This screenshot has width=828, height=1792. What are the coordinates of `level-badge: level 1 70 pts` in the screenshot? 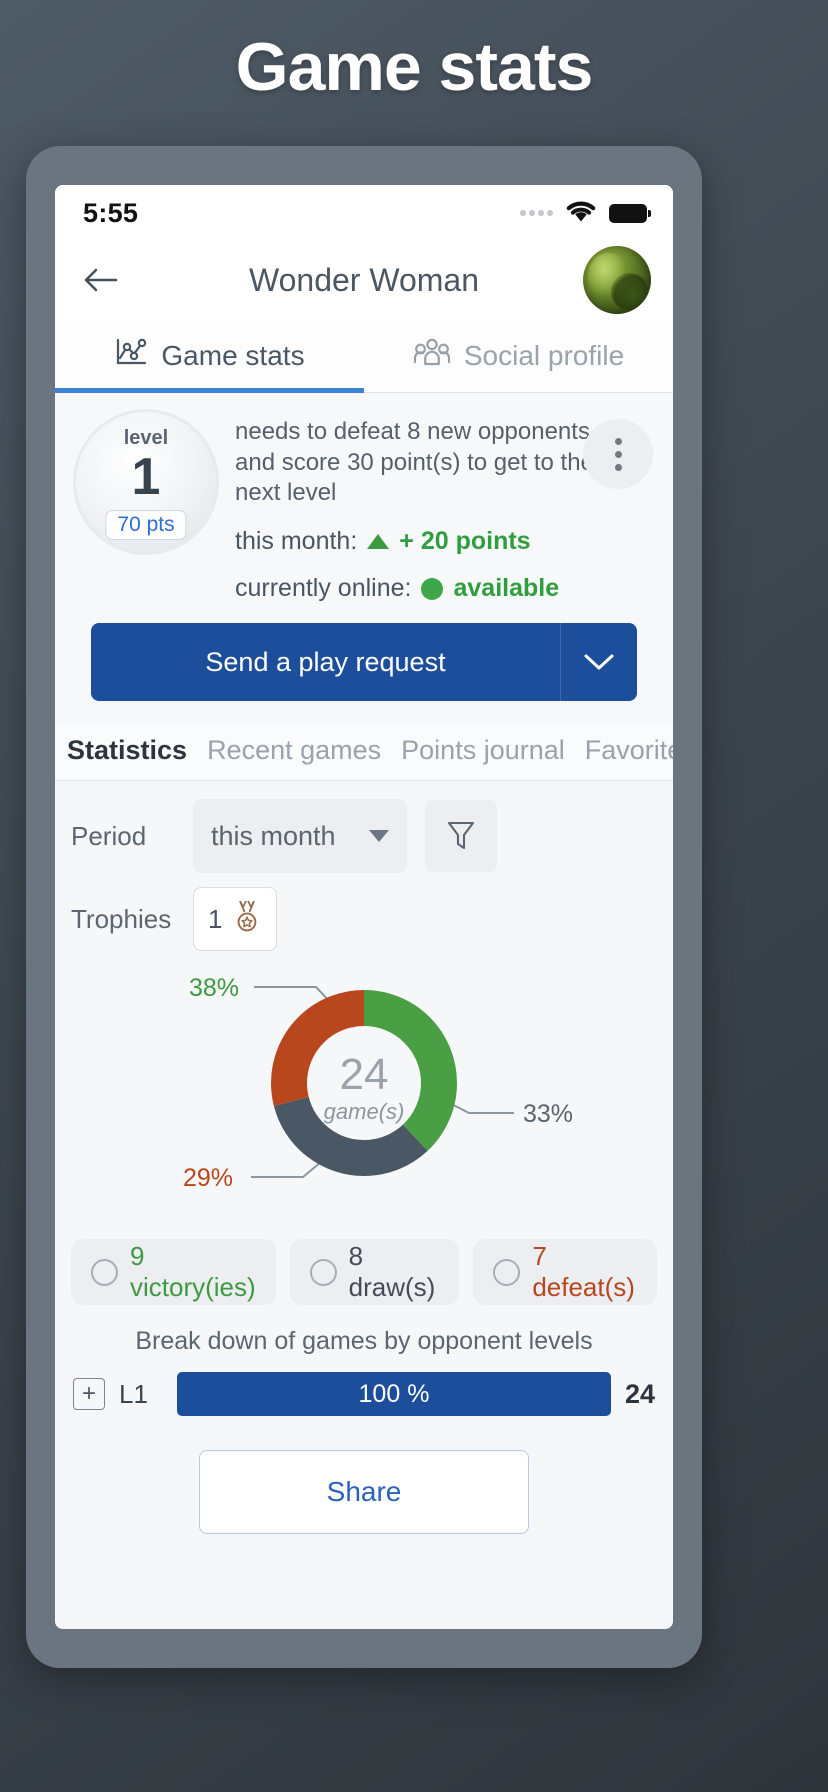 It's located at (146, 482).